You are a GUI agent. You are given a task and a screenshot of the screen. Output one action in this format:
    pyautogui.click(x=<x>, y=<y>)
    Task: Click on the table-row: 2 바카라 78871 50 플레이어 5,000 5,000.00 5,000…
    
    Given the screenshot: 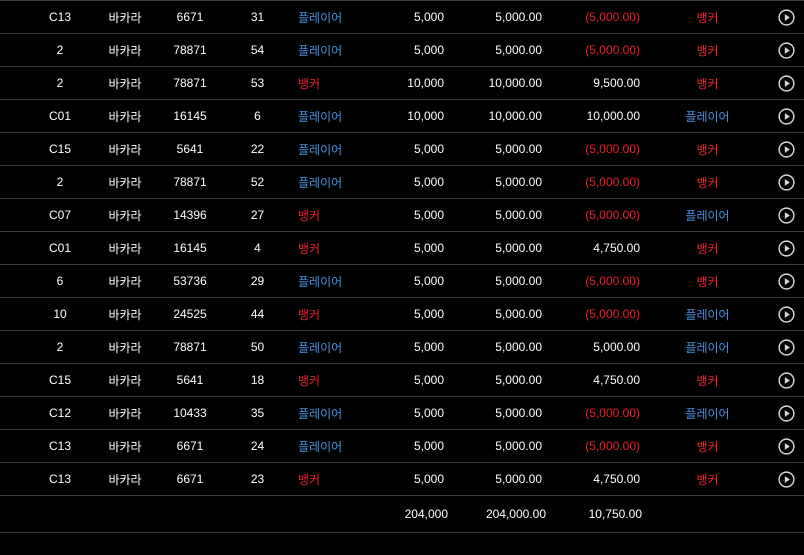 What is the action you would take?
    pyautogui.click(x=402, y=347)
    